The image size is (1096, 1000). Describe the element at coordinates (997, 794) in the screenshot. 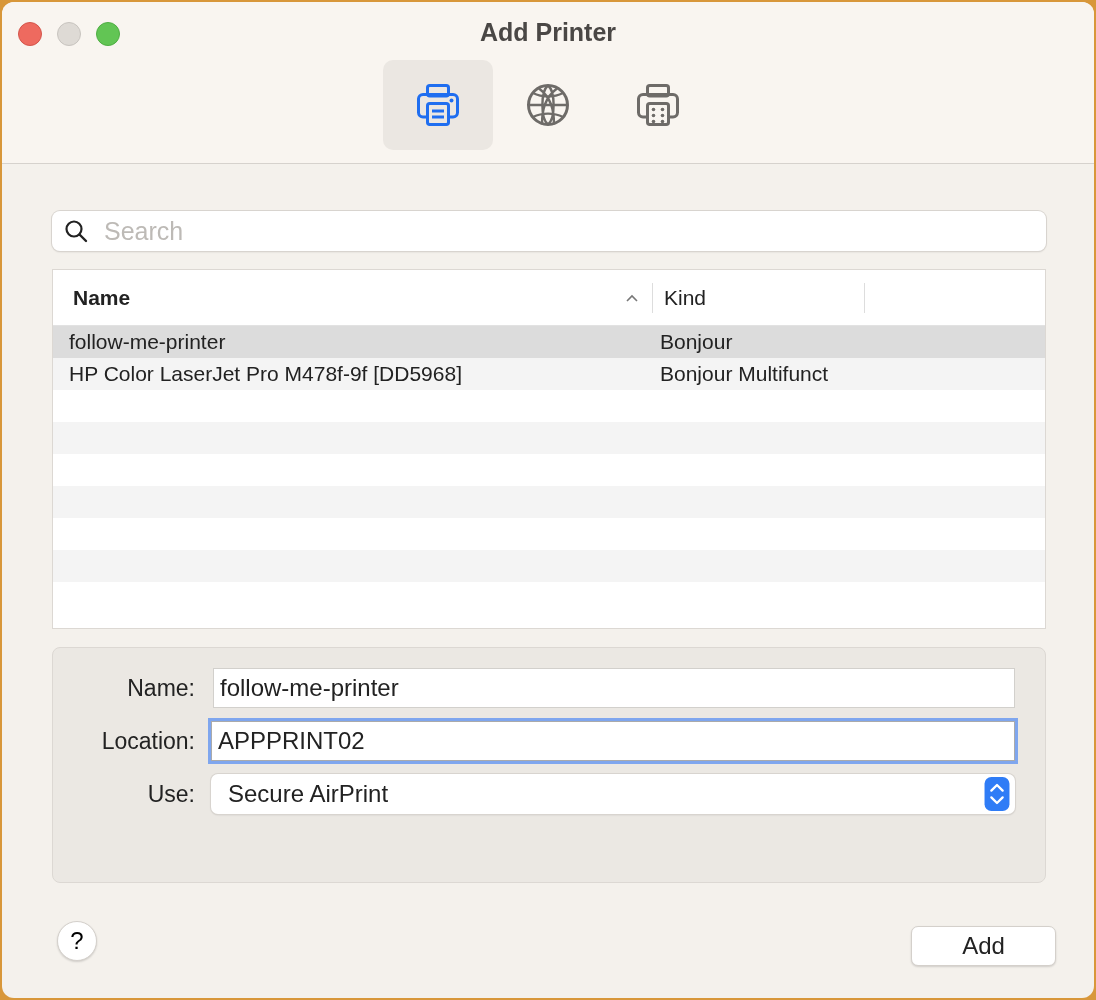

I see `stepper-icon` at that location.